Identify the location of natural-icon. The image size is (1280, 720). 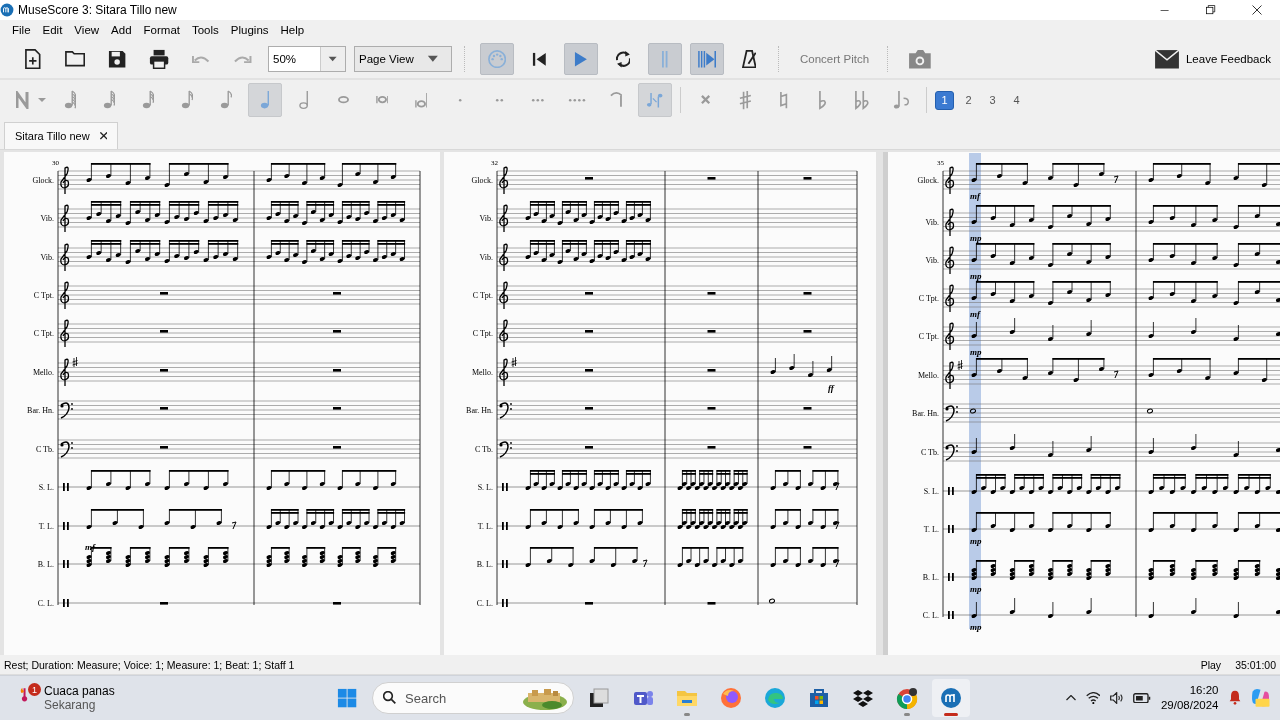
(784, 100).